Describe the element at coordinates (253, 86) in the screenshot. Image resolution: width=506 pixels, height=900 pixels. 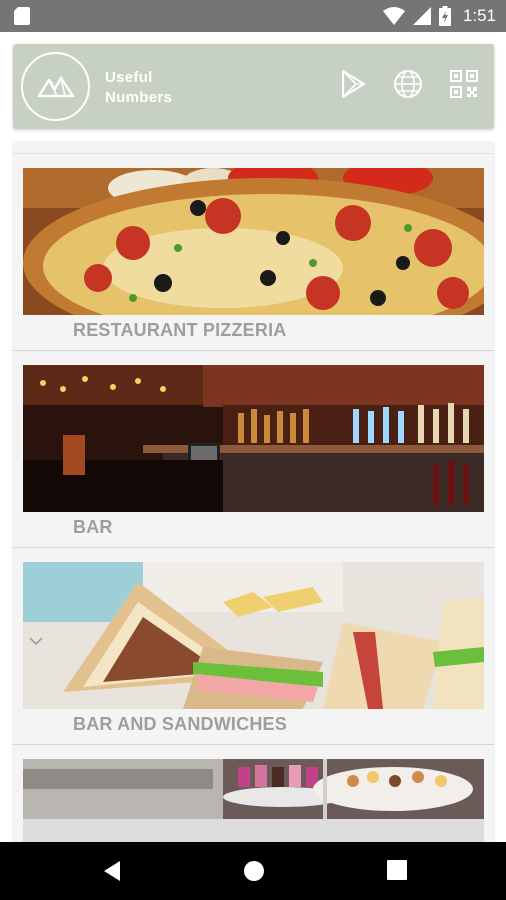
I see `header-card: Useful Numbers` at that location.